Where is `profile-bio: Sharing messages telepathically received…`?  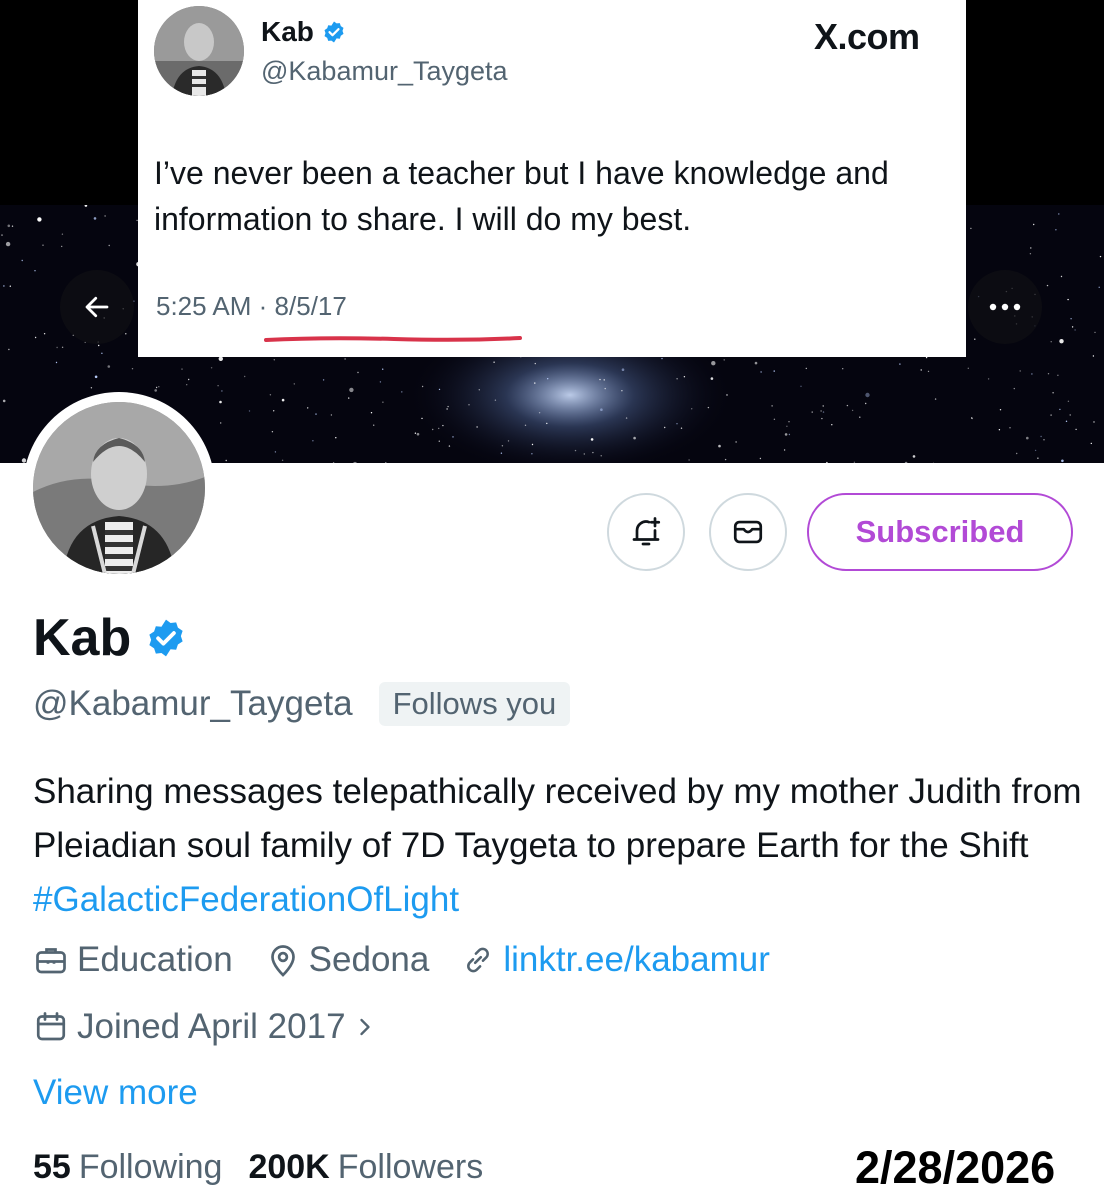
profile-bio: Sharing messages telepathically received… is located at coordinates (558, 846).